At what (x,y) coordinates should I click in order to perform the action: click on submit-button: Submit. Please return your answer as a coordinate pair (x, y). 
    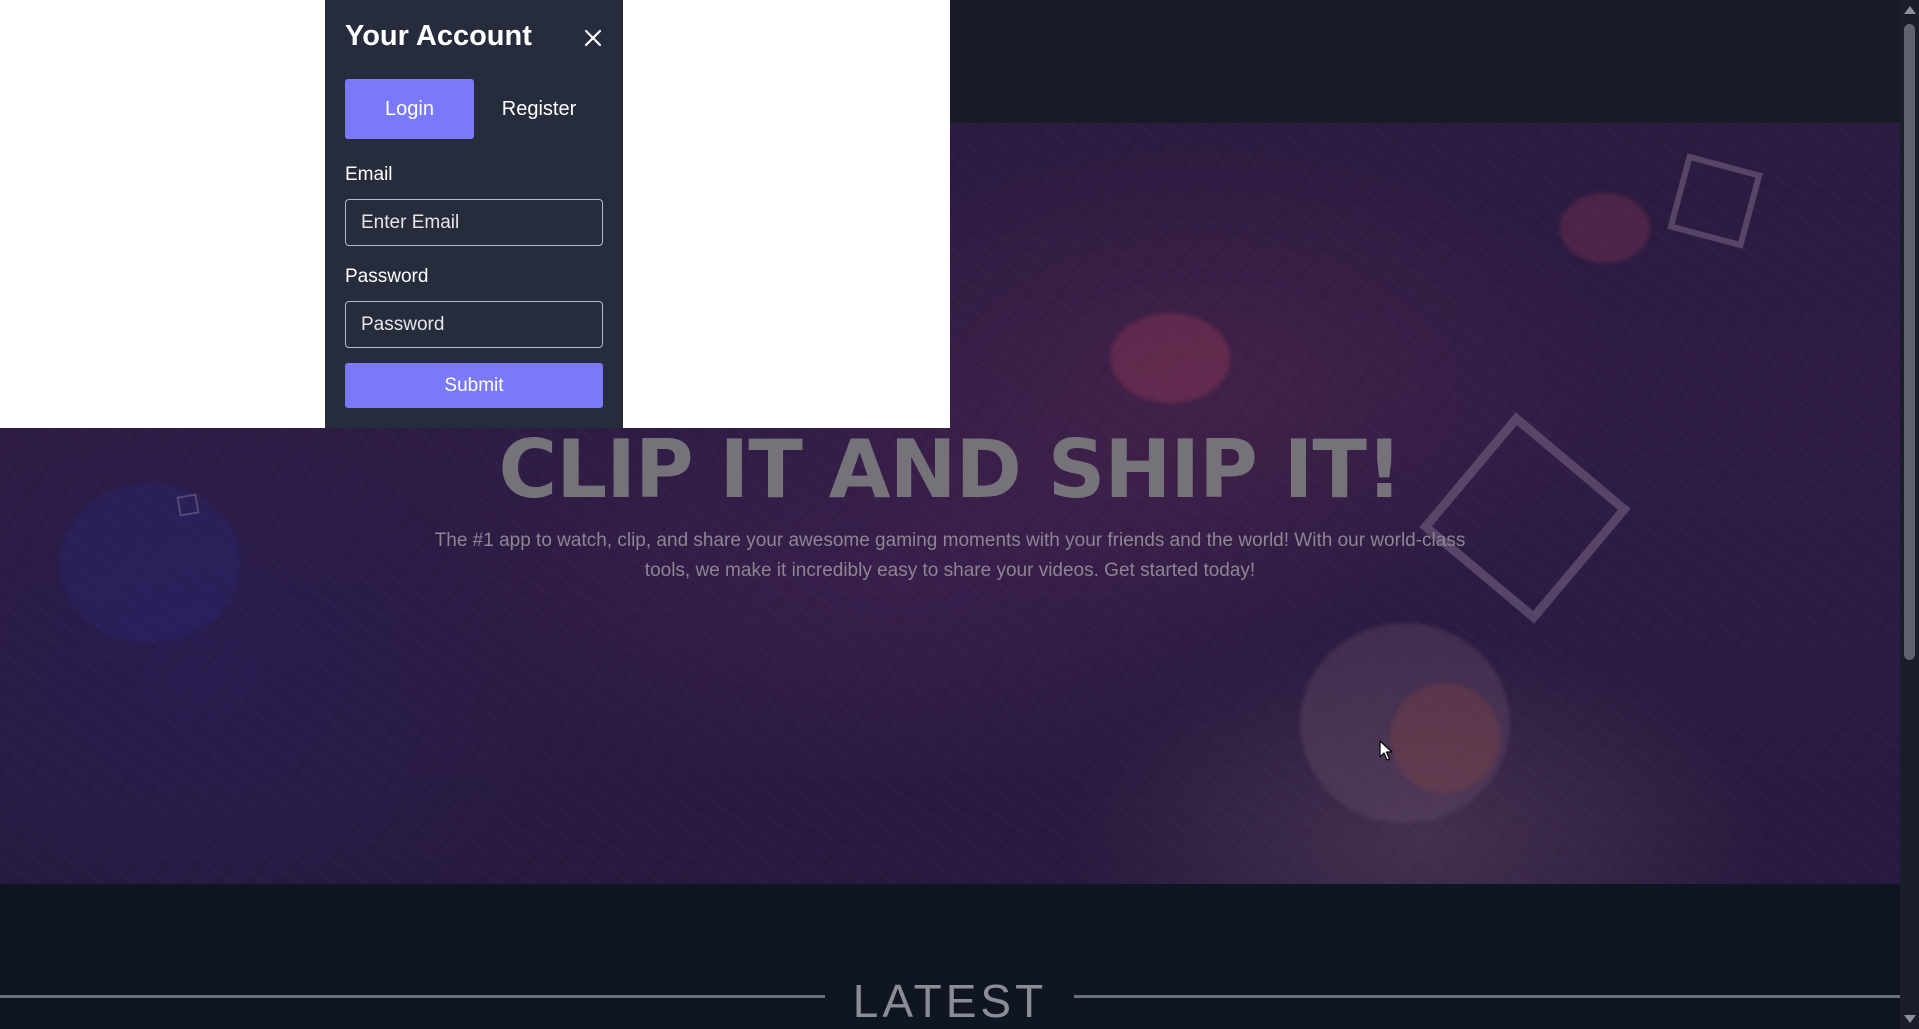
    Looking at the image, I should click on (474, 385).